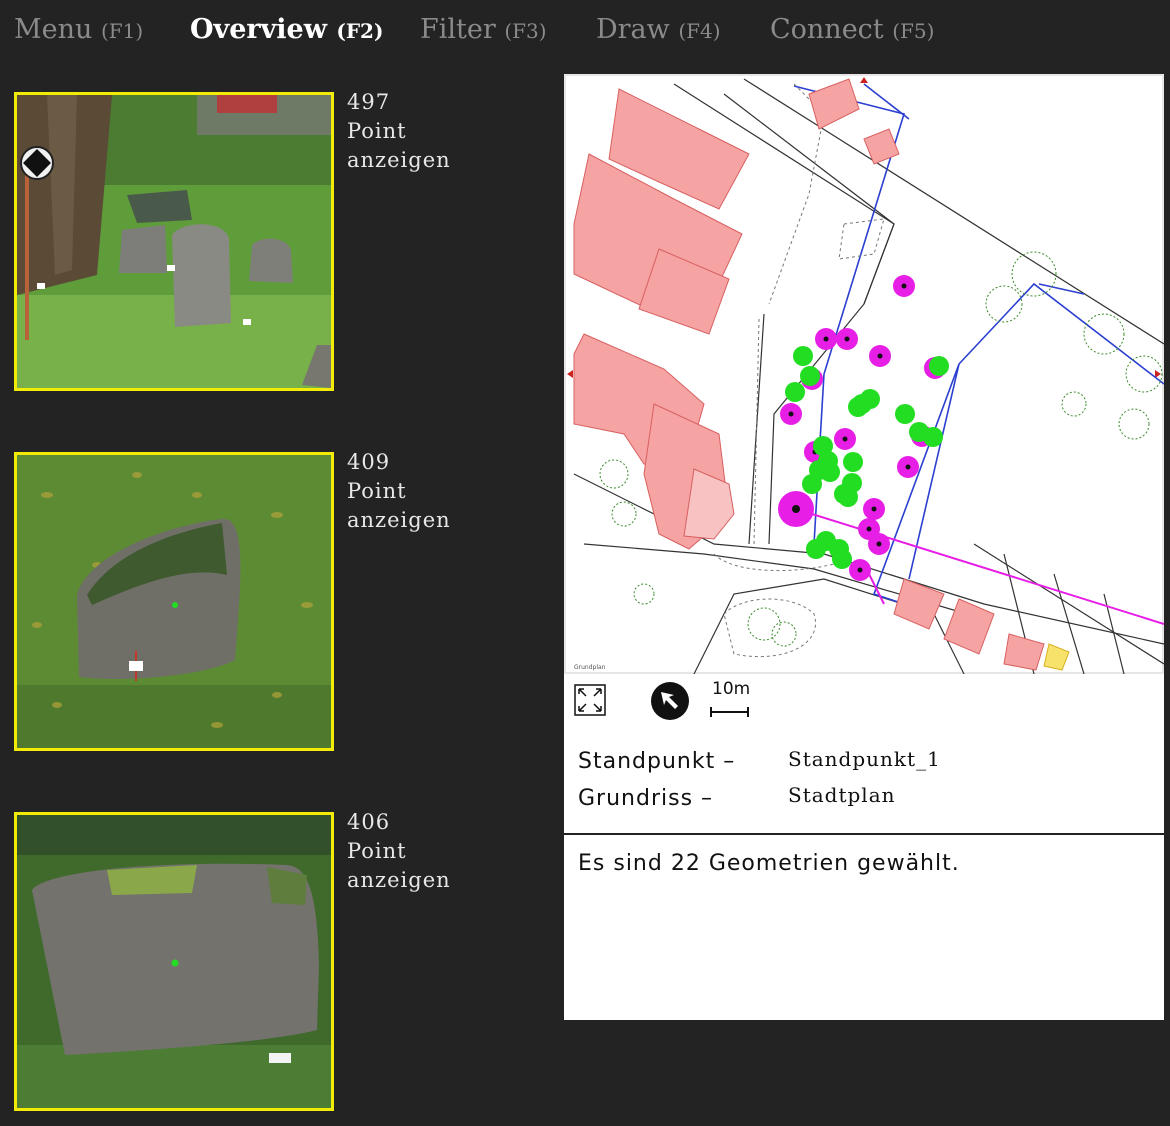 The image size is (1170, 1126). I want to click on nav-menu: Menu (F1), so click(78, 29).